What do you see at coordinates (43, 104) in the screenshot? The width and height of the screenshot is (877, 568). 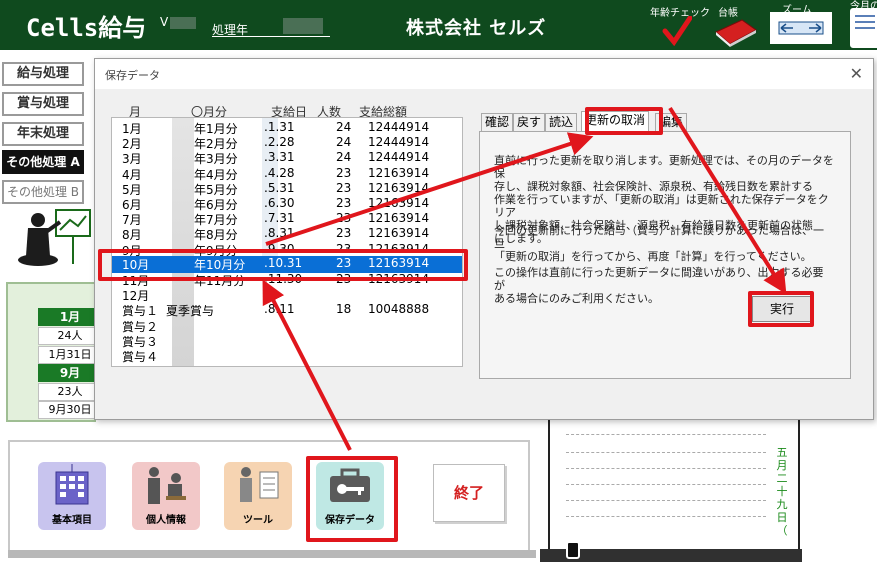 I see `menu-bonus-button: 賞与処理` at bounding box center [43, 104].